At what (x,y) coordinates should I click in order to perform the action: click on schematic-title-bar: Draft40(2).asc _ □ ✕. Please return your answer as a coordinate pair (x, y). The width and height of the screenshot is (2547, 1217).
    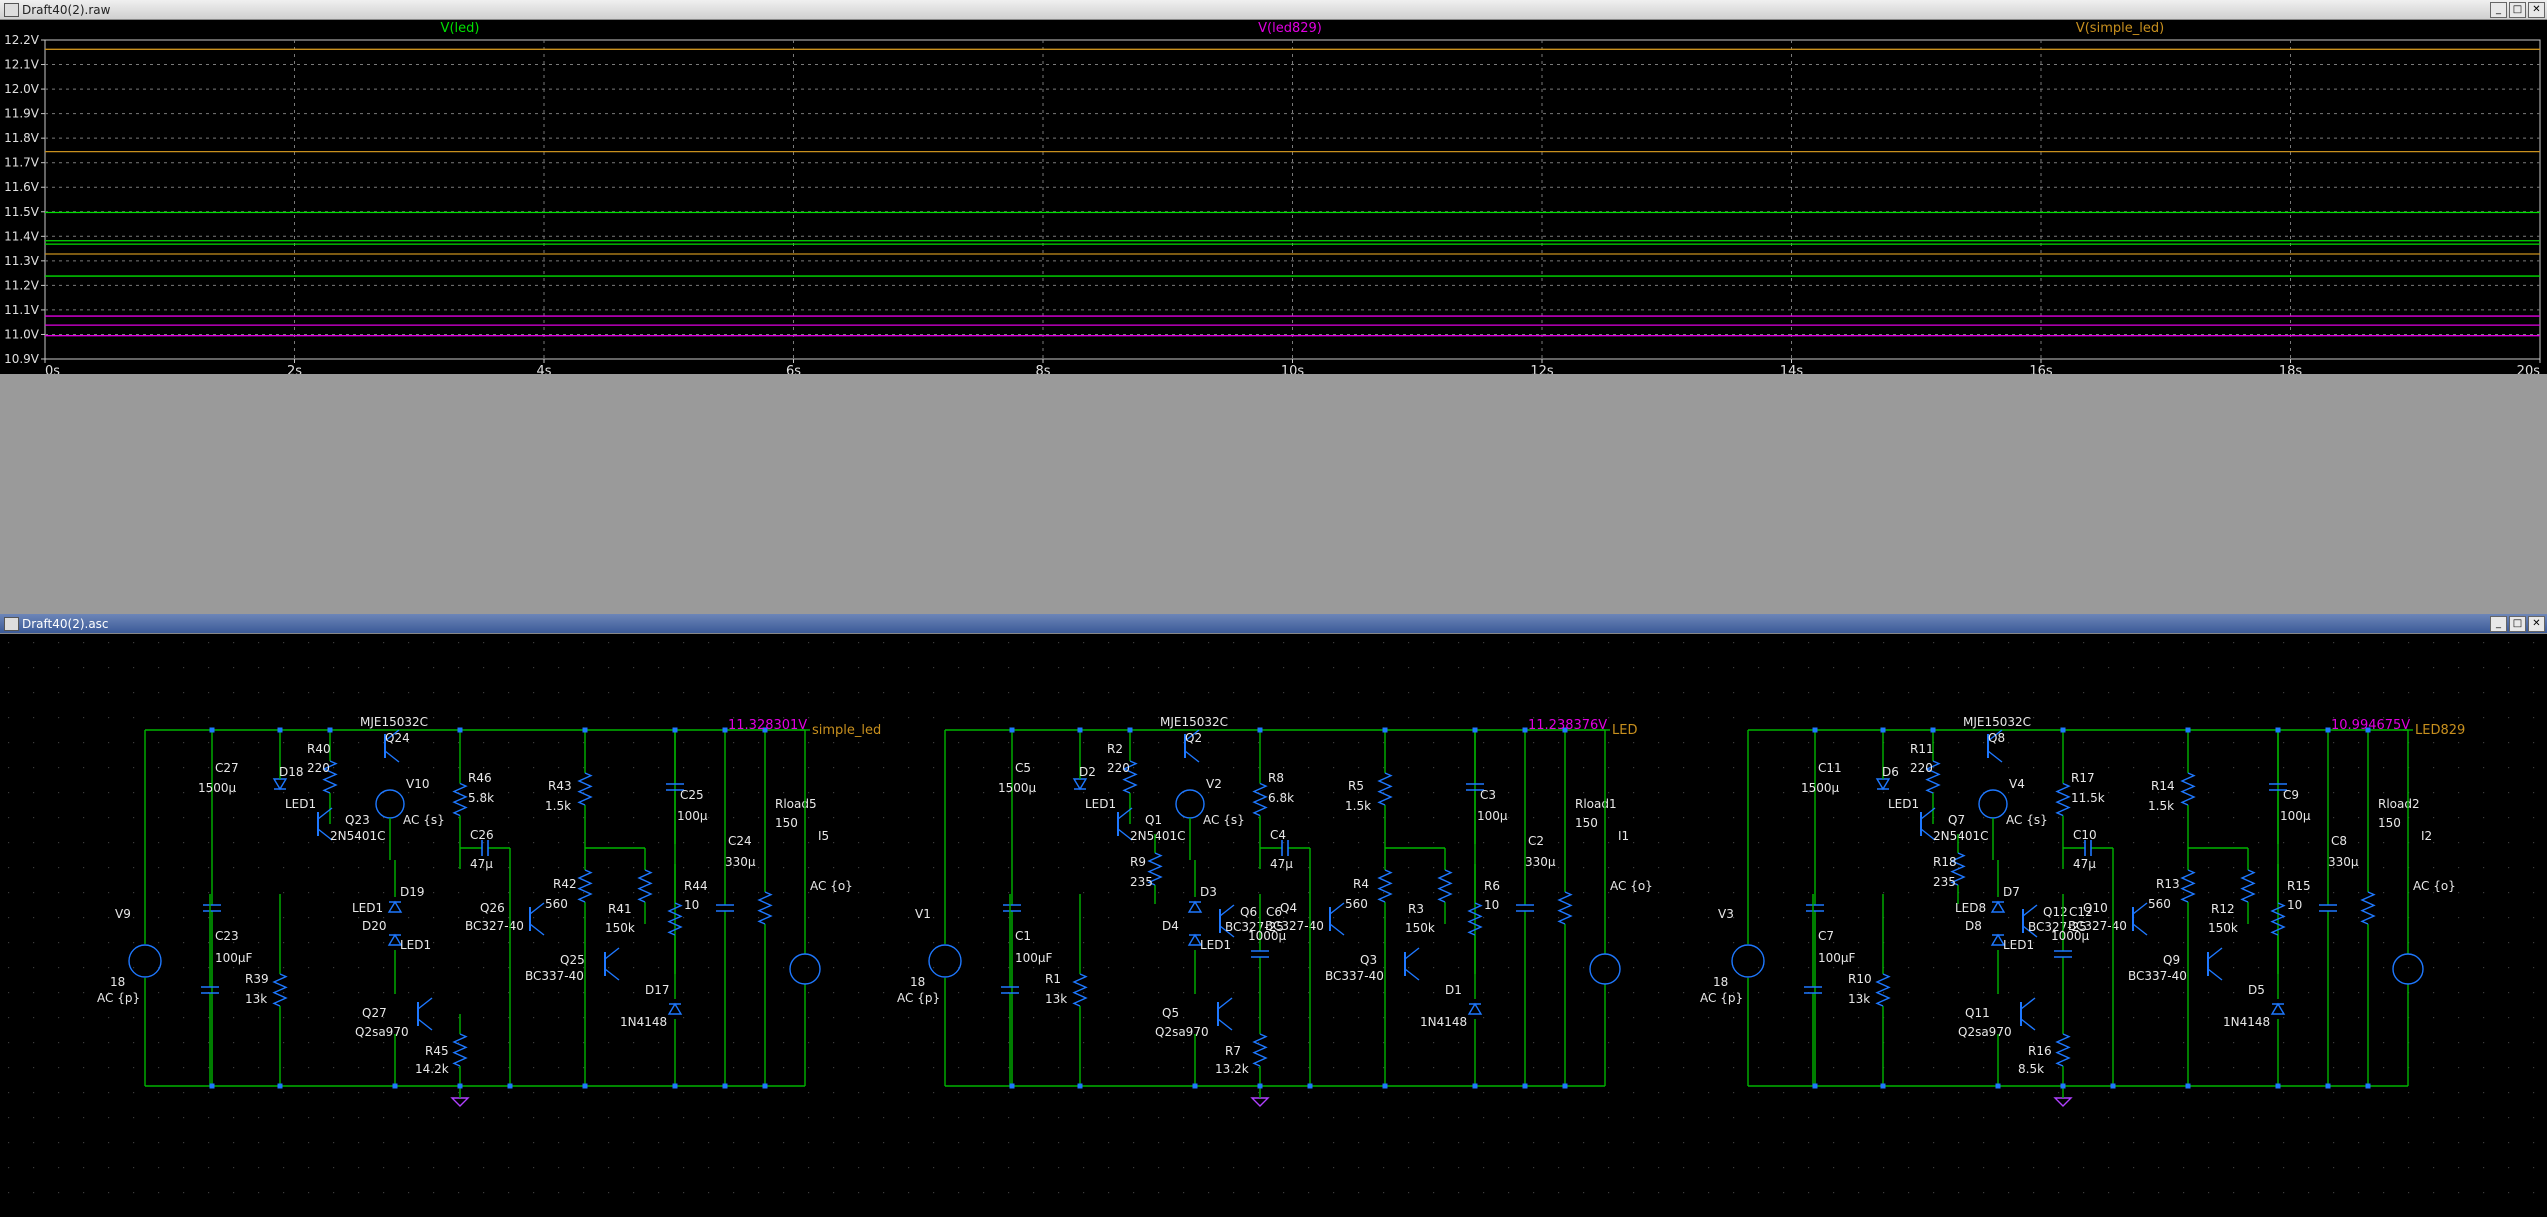
    Looking at the image, I should click on (1273, 624).